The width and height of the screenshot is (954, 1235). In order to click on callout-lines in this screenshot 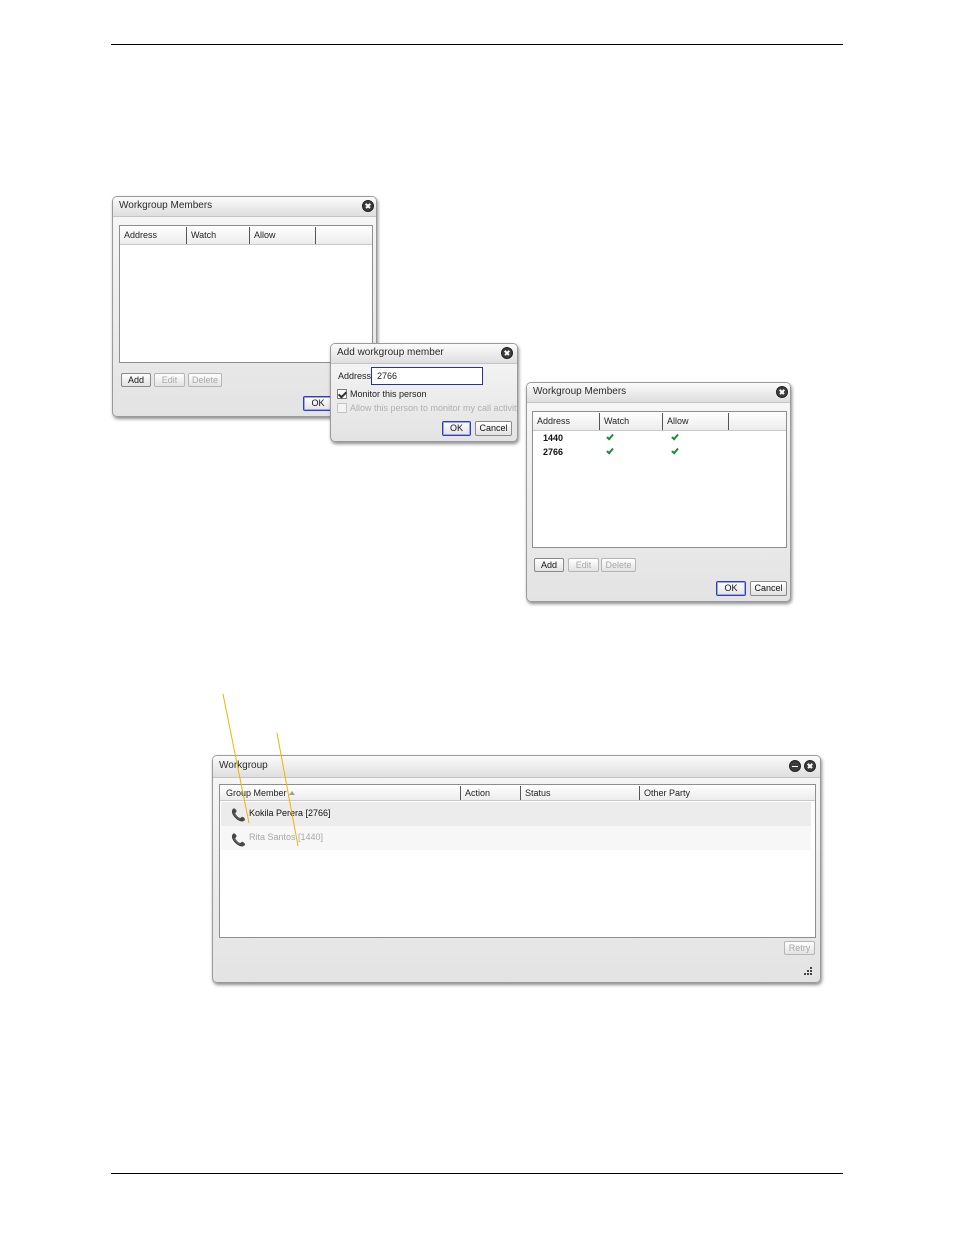, I will do `click(260, 770)`.